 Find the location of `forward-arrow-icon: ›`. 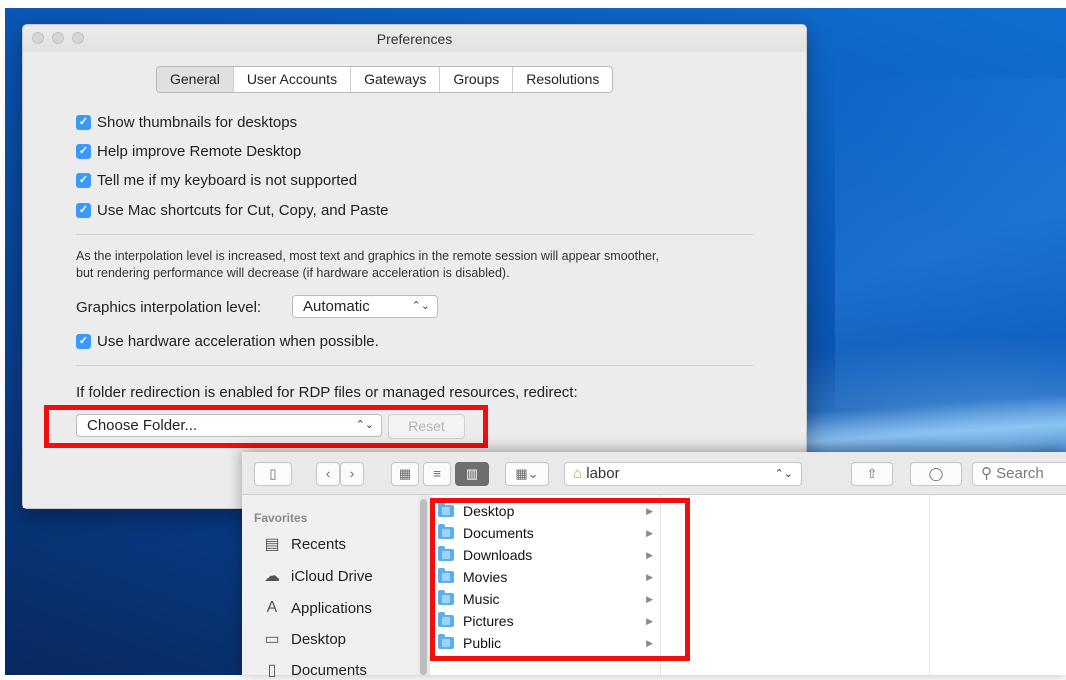

forward-arrow-icon: › is located at coordinates (352, 474).